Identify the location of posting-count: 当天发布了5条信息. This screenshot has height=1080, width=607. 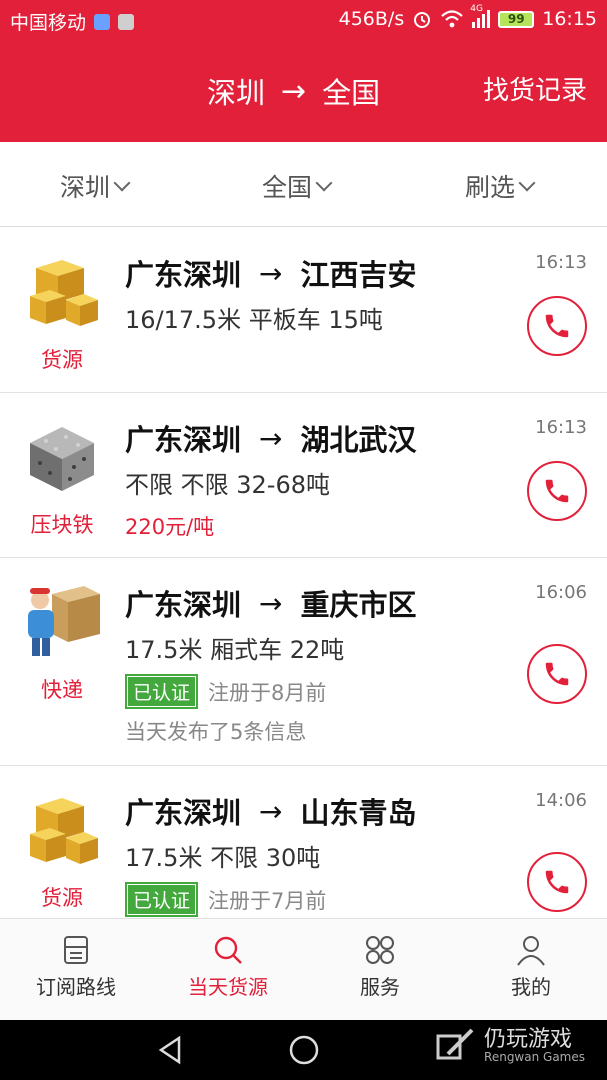
(216, 732).